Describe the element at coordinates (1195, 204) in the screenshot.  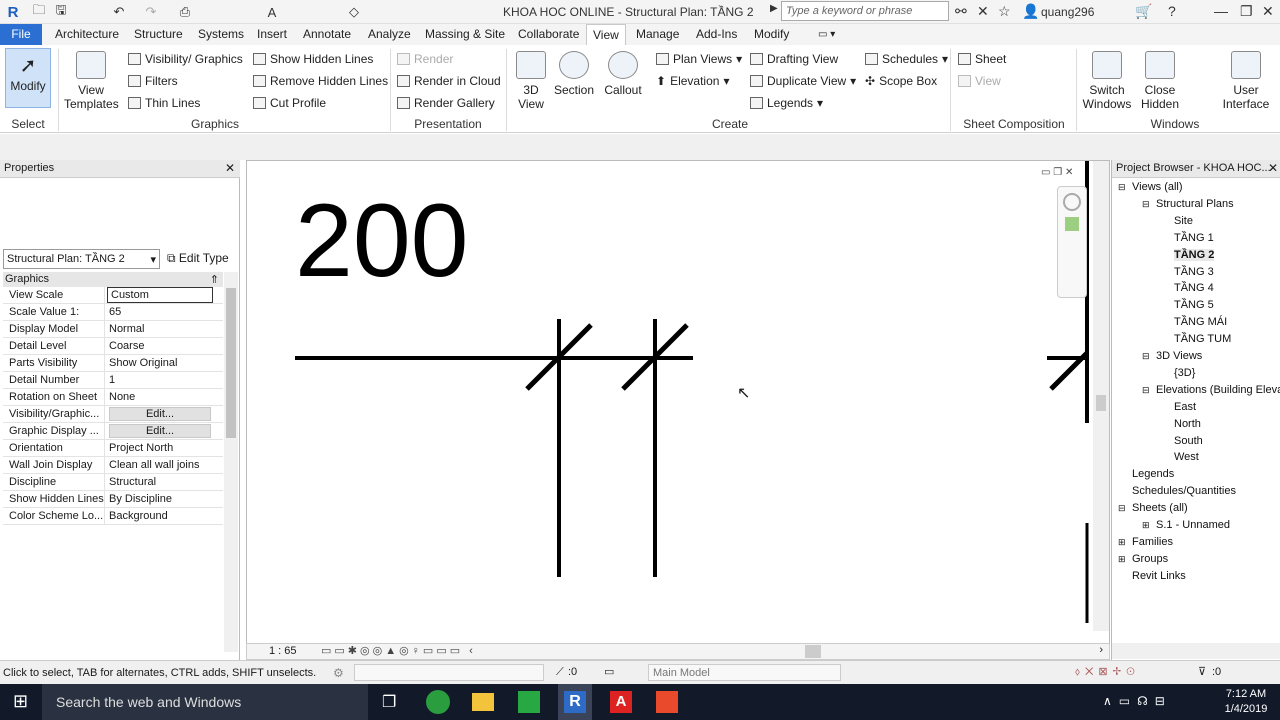
I see `tree-node: Structural Plans` at that location.